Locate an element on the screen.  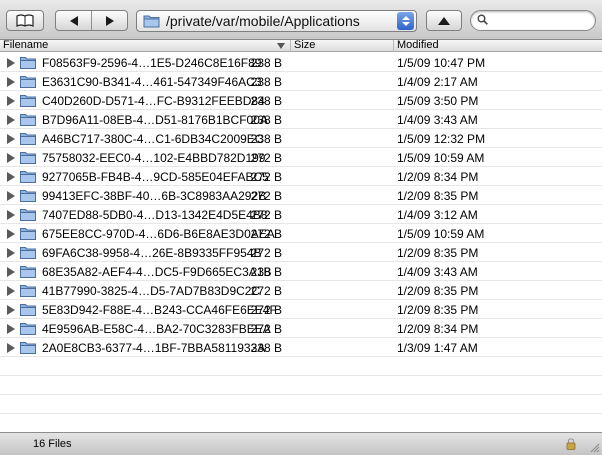
forward-button is located at coordinates (109, 20).